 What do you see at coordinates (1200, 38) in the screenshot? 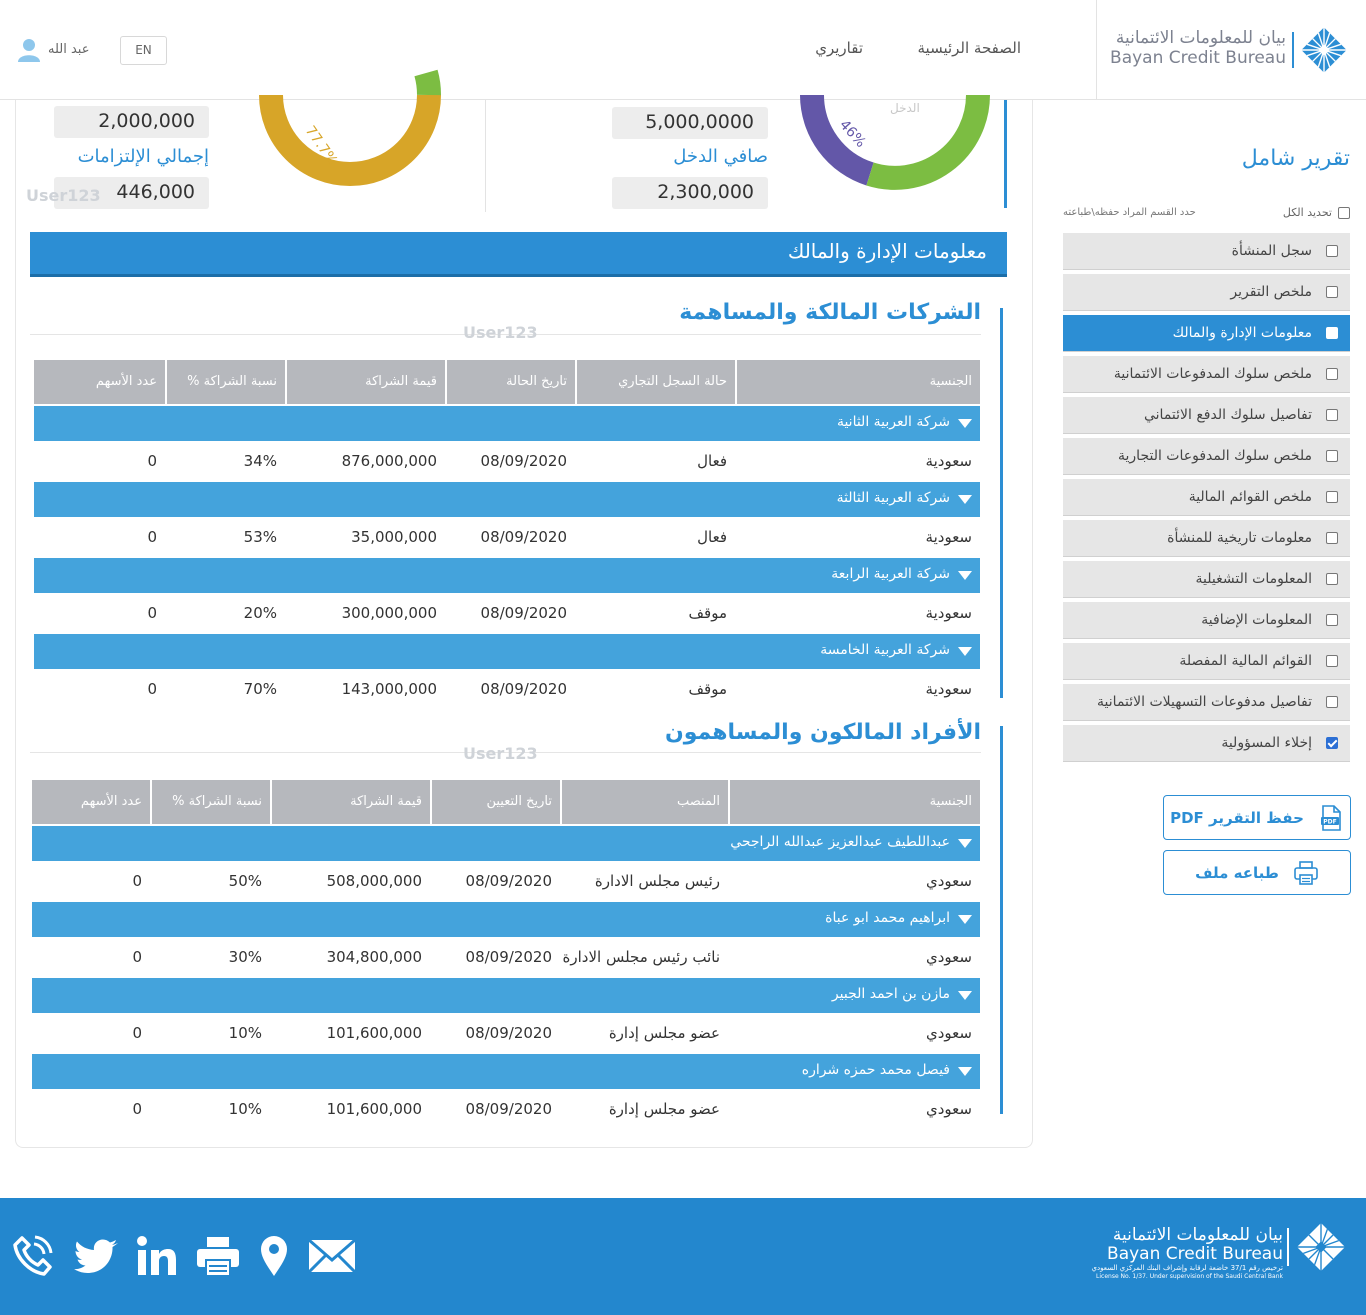
I see `logo-arabic: بيان للمعلومات الائتمانية` at bounding box center [1200, 38].